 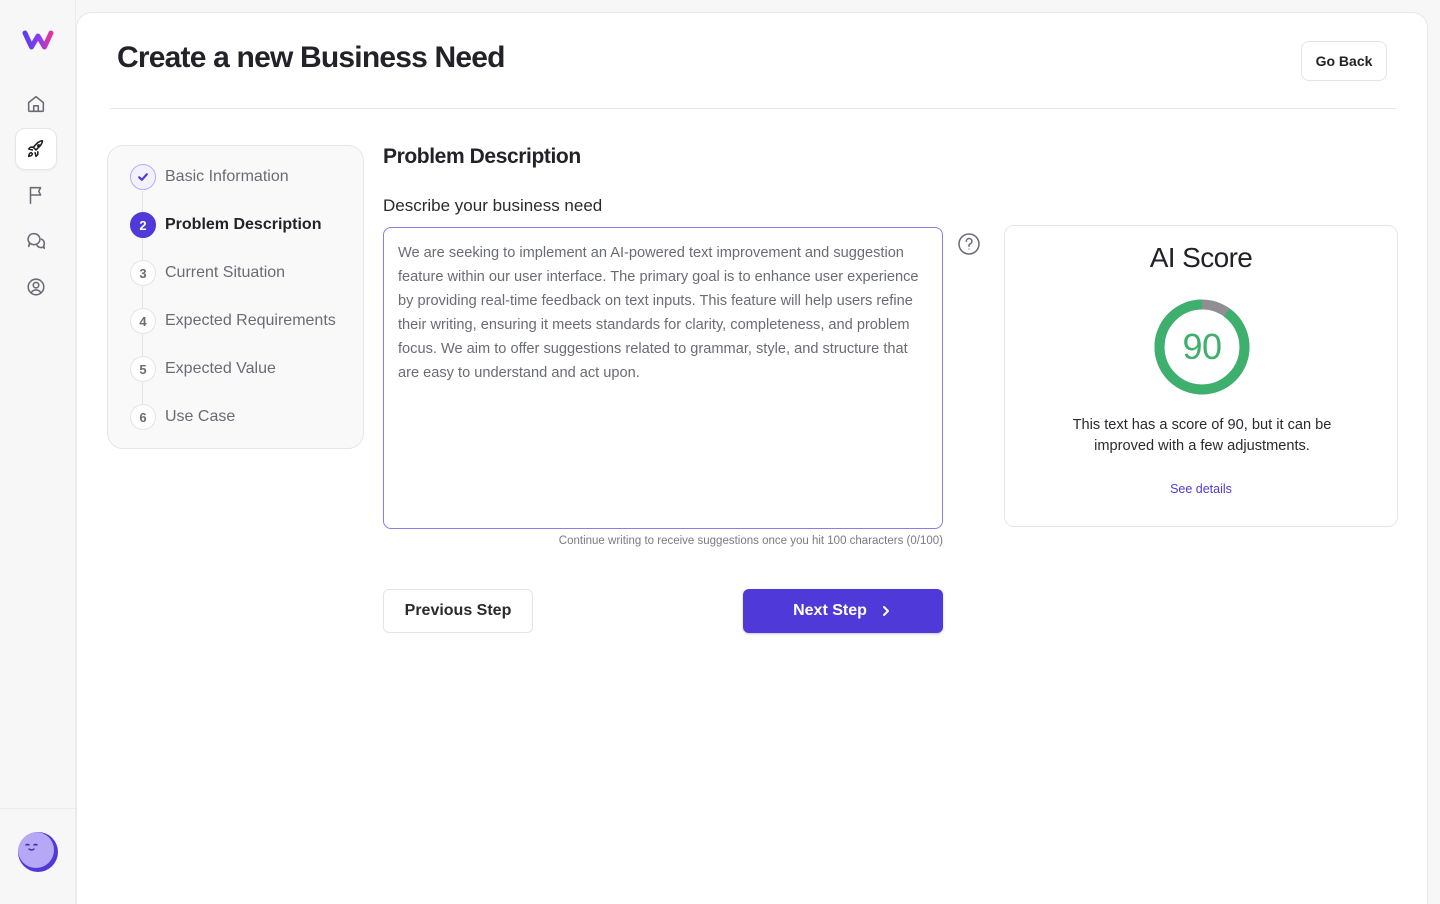 I want to click on nav-home-button, so click(x=36, y=104).